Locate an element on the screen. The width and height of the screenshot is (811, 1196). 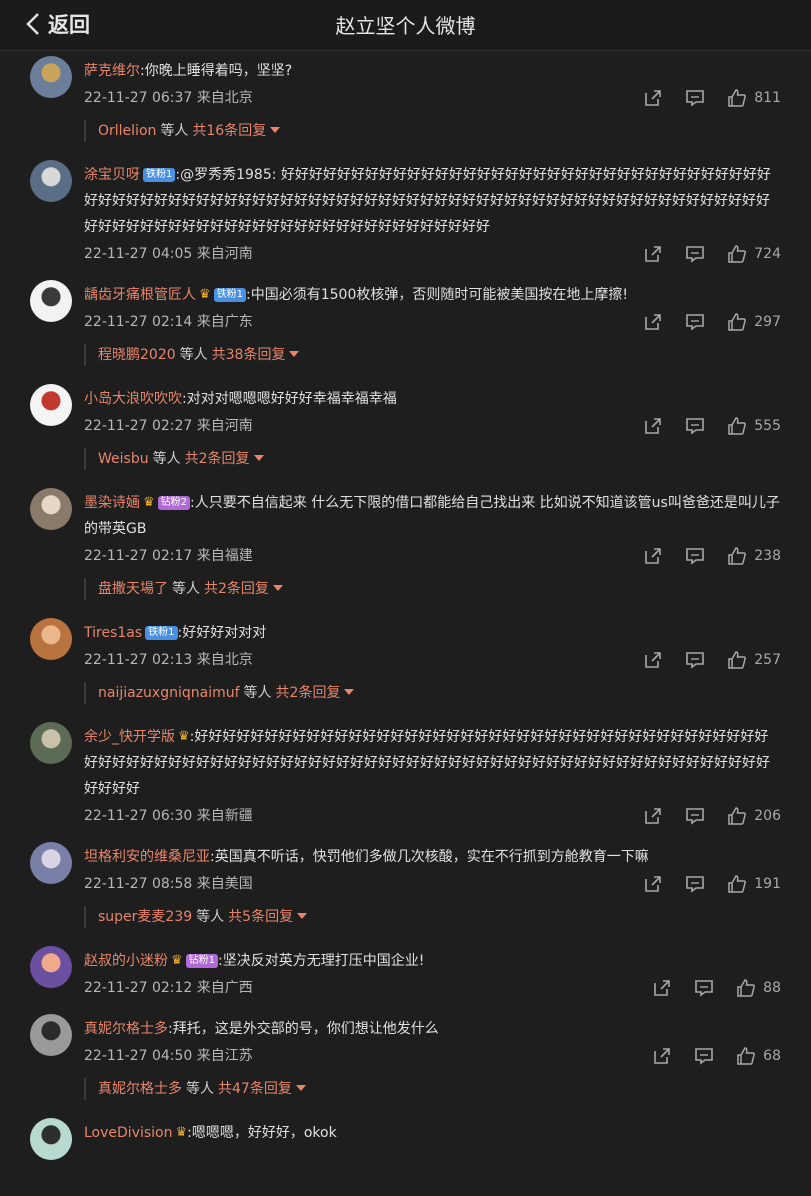
fan-badge: 铁粉1 is located at coordinates (161, 633).